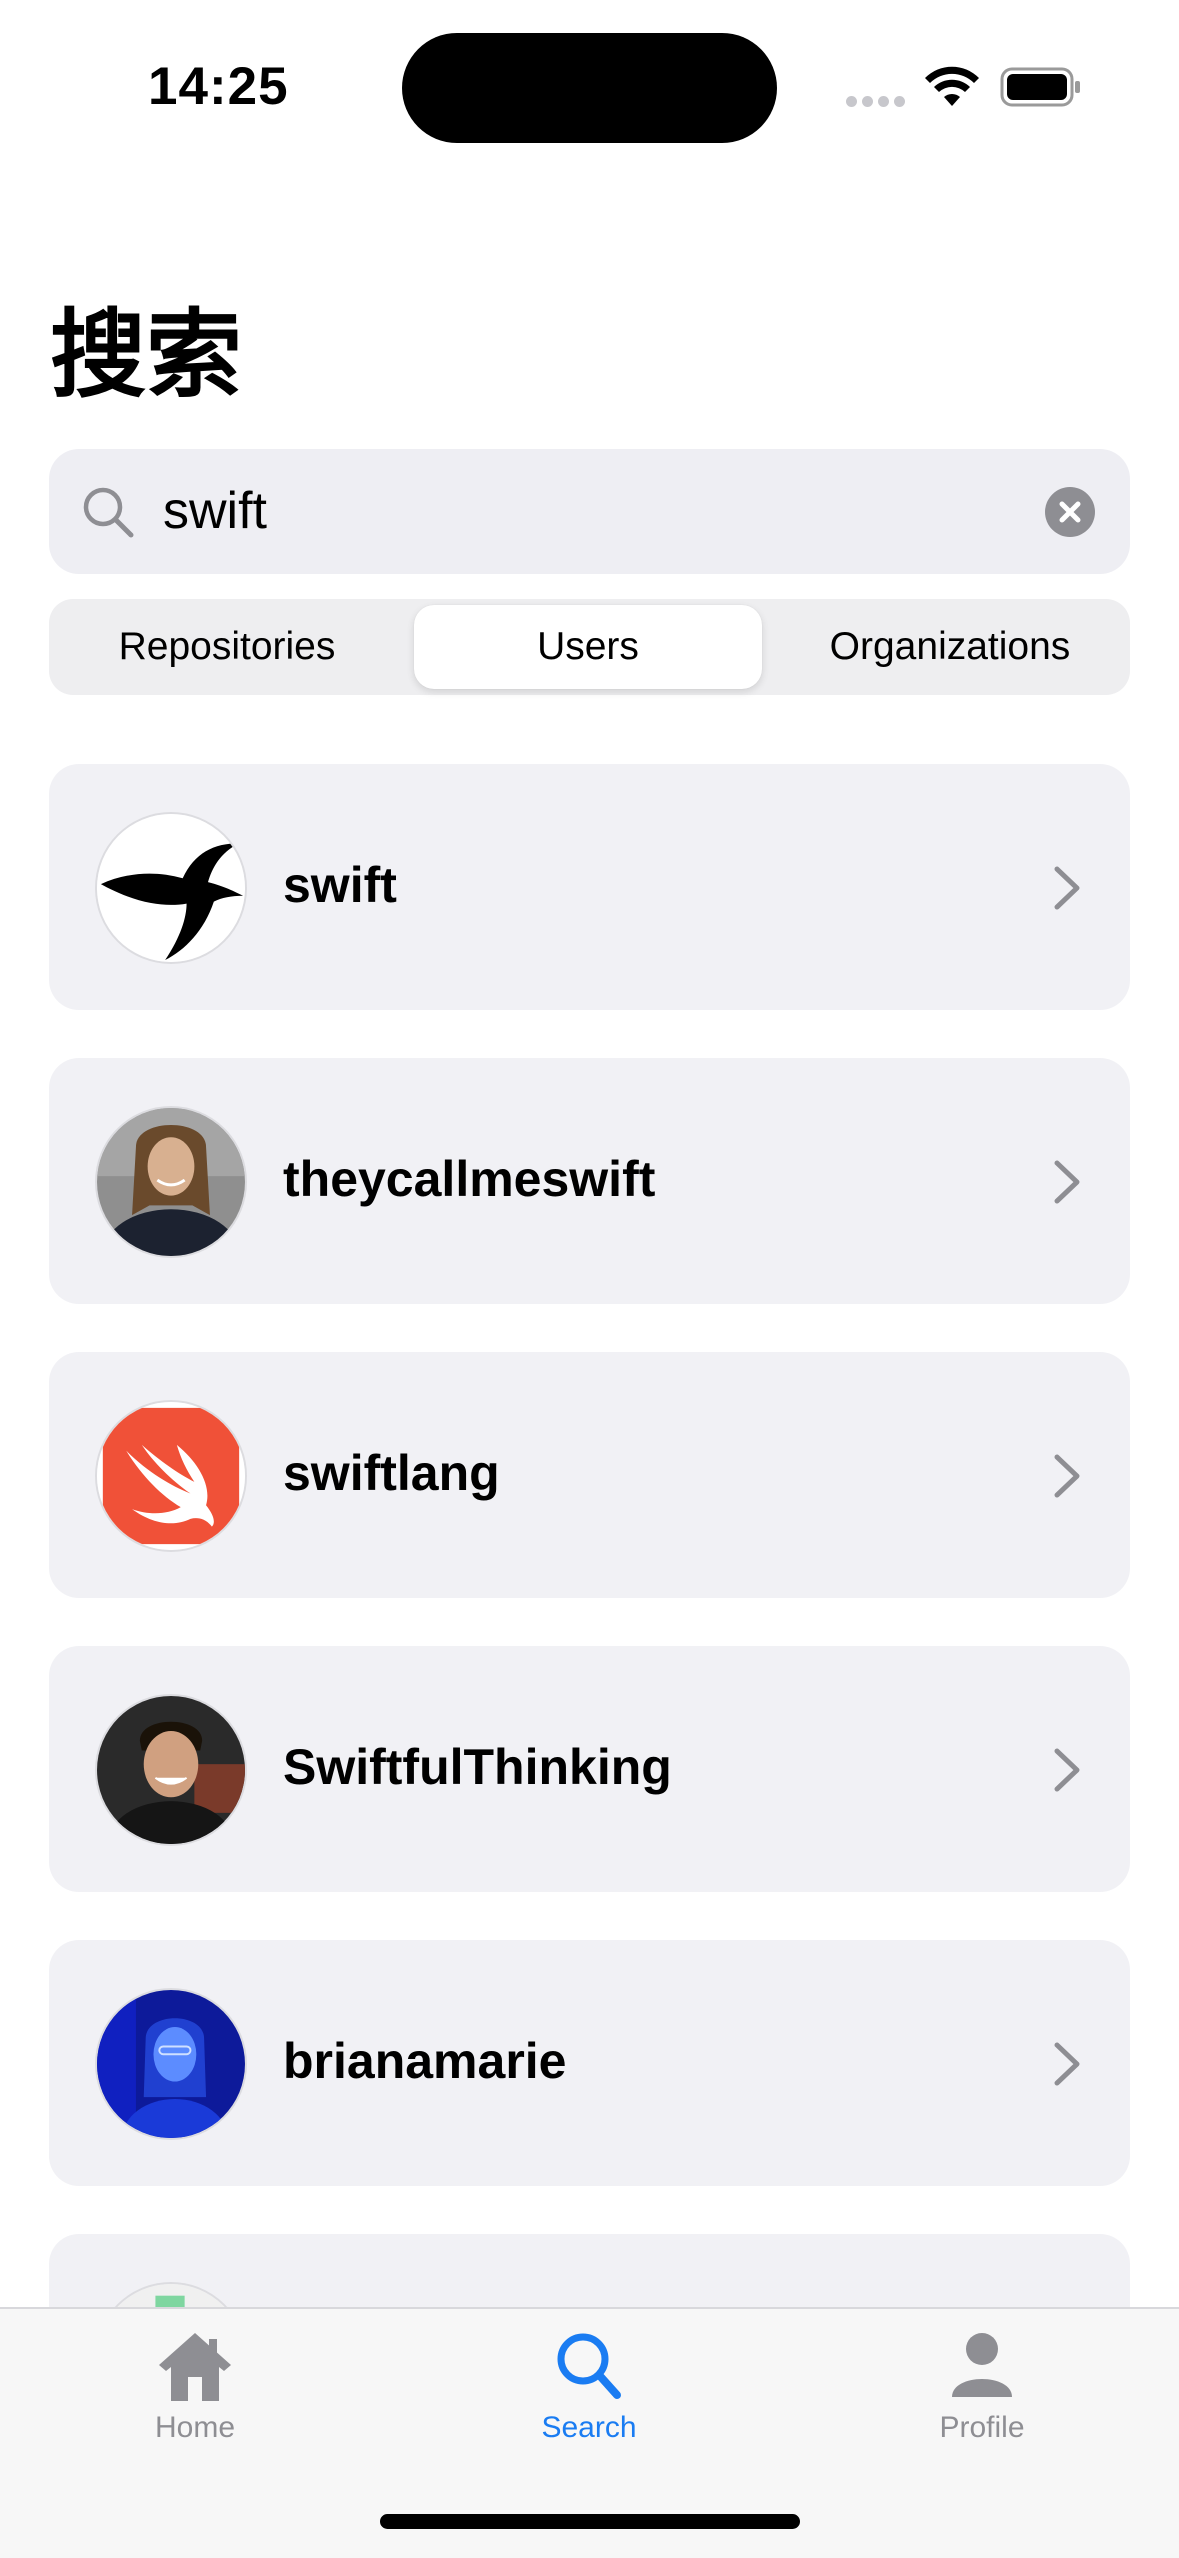  I want to click on user-row-swift: swift, so click(589, 887).